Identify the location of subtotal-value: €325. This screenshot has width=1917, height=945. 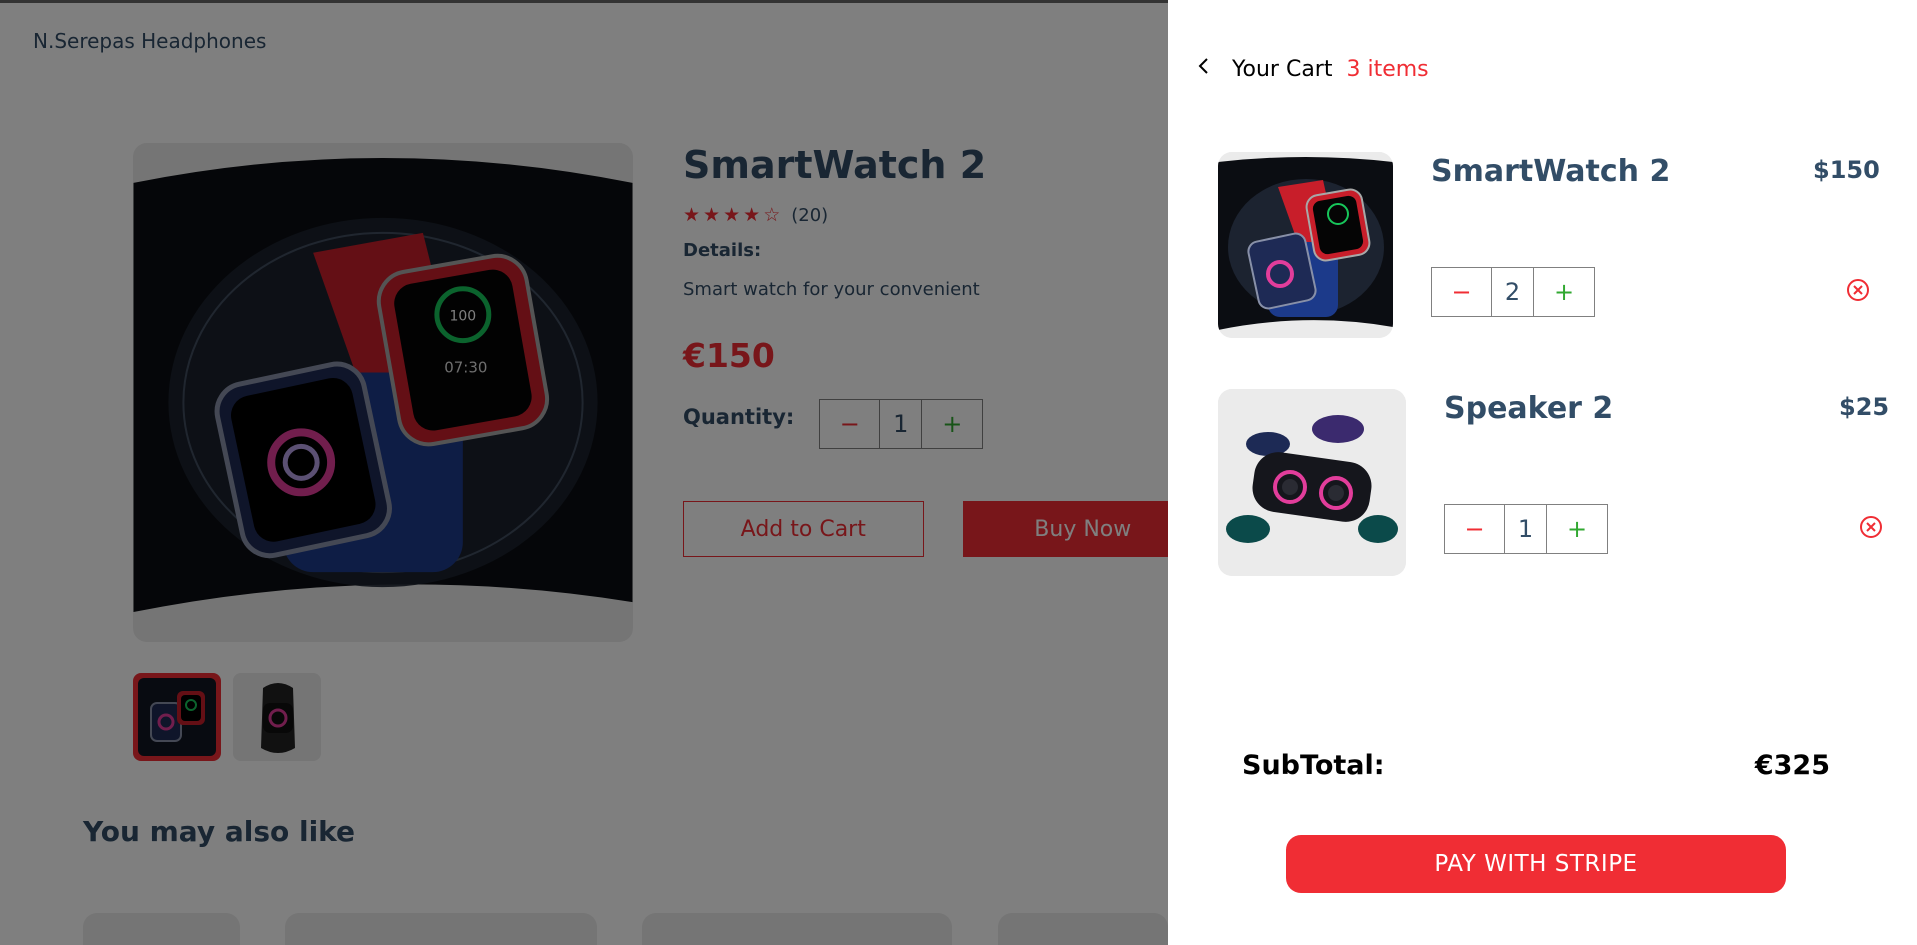
(1792, 765).